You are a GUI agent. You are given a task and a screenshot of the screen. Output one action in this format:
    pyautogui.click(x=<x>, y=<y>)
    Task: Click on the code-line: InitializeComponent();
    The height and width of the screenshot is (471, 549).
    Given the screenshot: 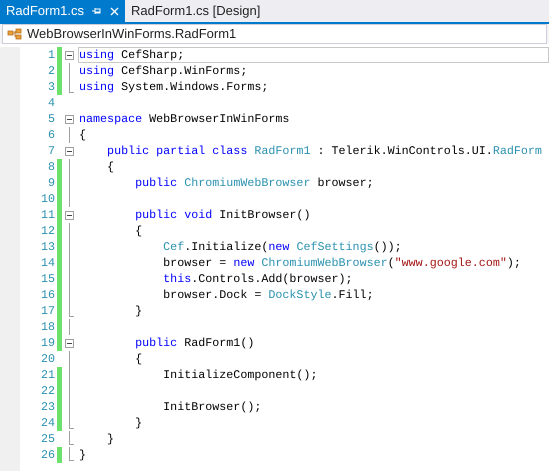 What is the action you would take?
    pyautogui.click(x=240, y=375)
    